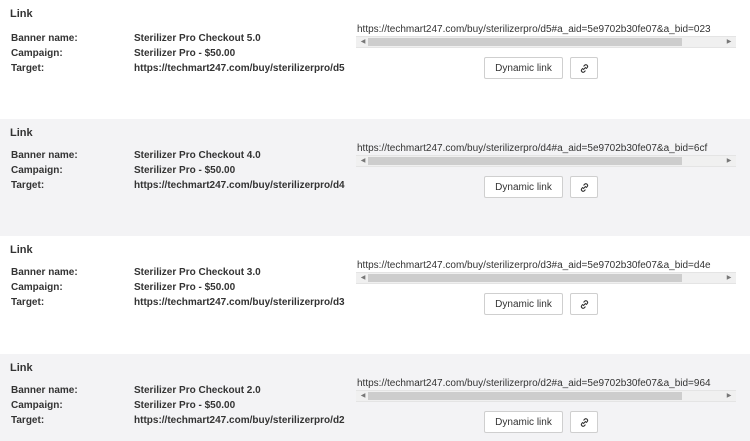 This screenshot has height=441, width=750. What do you see at coordinates (197, 155) in the screenshot?
I see `banner-name-value: Sterilizer Pro Checkout 4.0` at bounding box center [197, 155].